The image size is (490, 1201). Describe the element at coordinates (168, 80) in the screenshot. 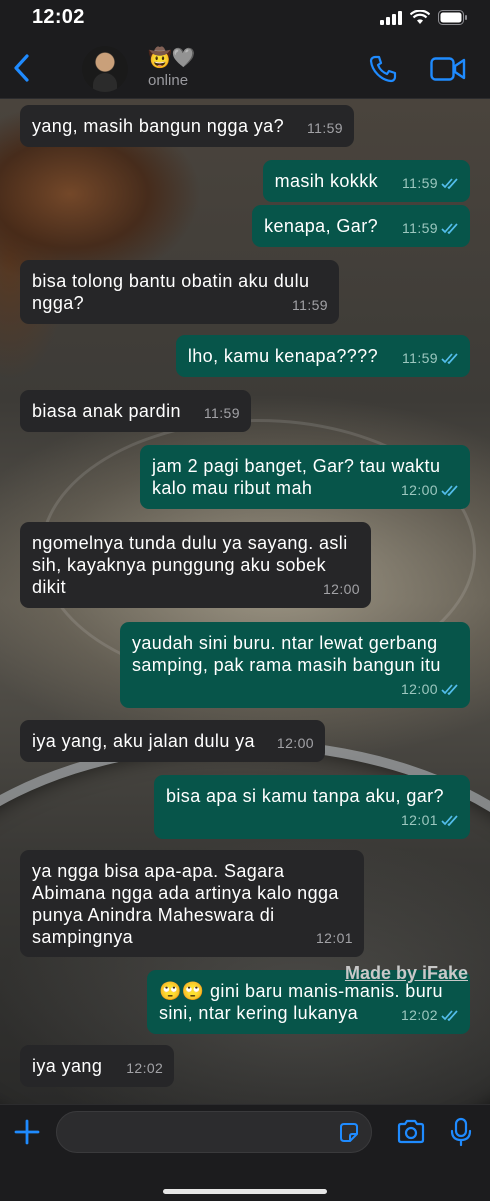

I see `contact-status: online` at that location.